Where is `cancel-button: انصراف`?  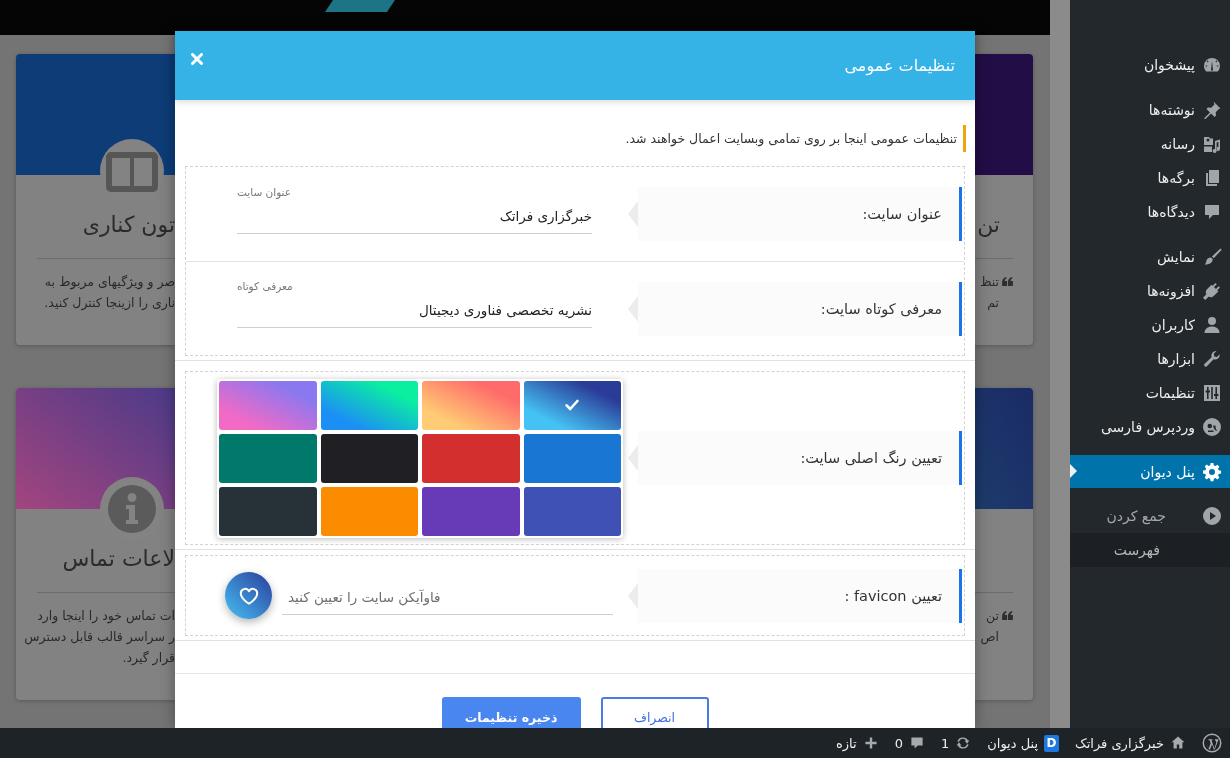 cancel-button: انصراف is located at coordinates (654, 712).